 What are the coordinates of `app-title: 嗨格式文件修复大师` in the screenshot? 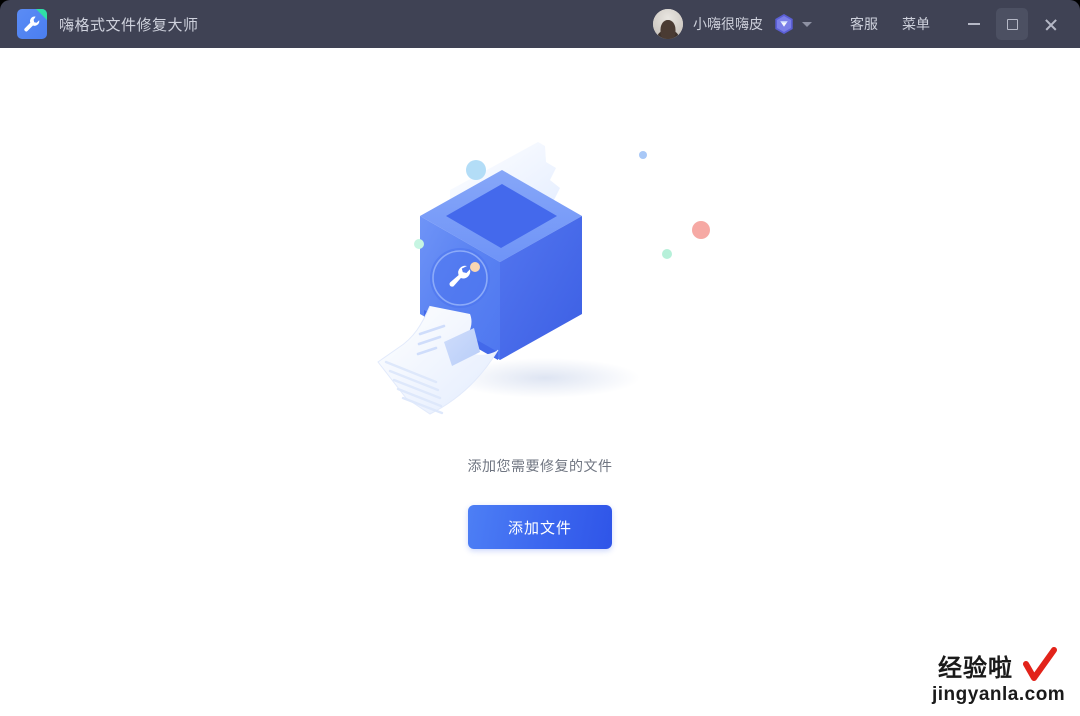 It's located at (129, 25).